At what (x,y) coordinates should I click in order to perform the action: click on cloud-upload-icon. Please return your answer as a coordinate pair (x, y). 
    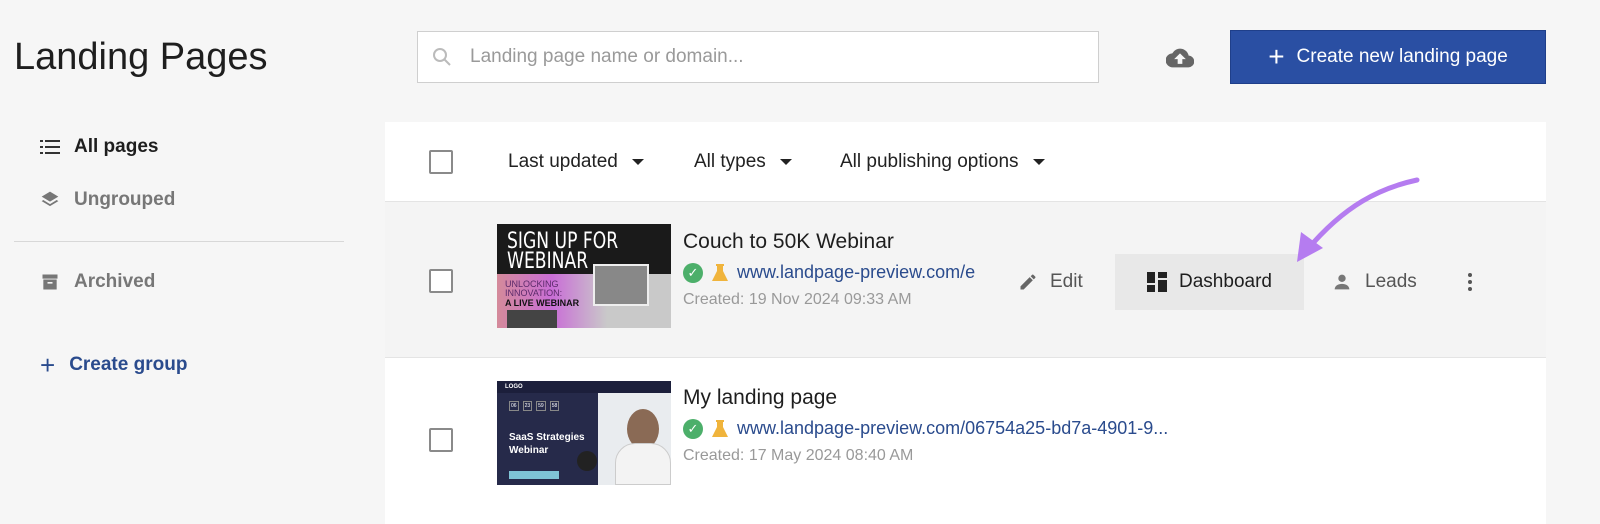
    Looking at the image, I should click on (1180, 58).